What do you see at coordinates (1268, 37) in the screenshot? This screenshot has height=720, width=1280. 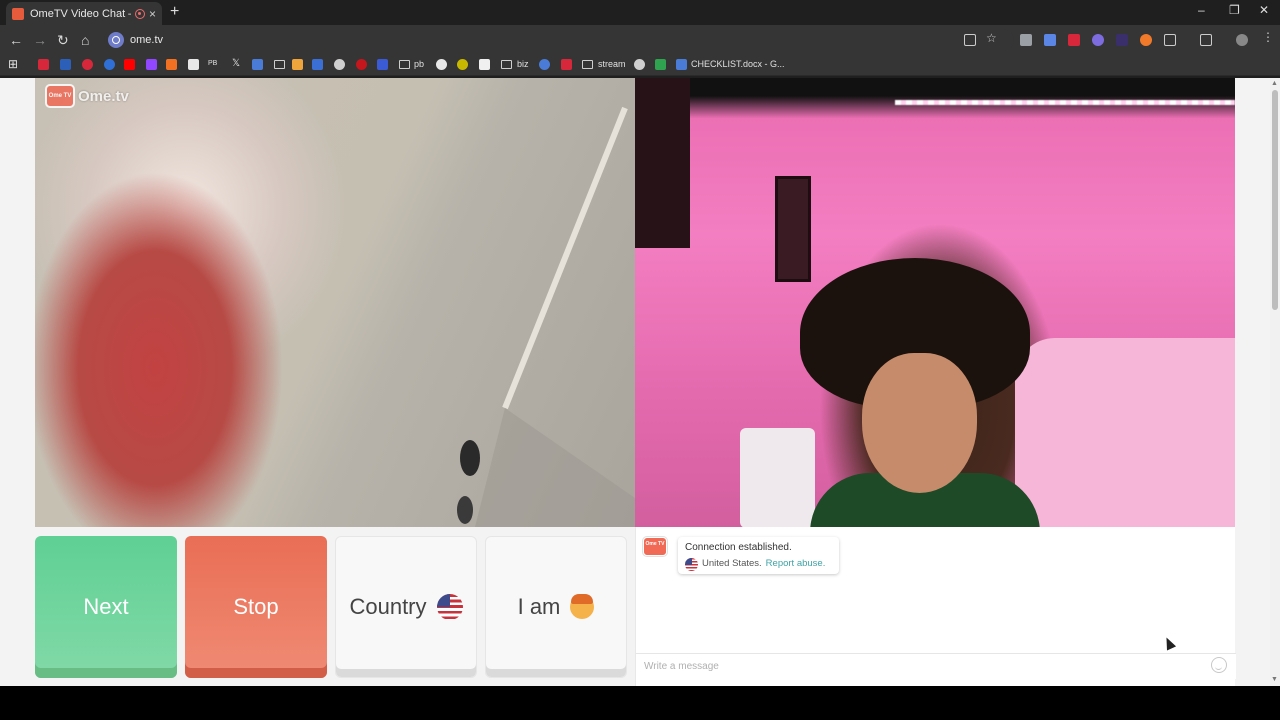 I see `menu-kebab-icon: ⋮` at bounding box center [1268, 37].